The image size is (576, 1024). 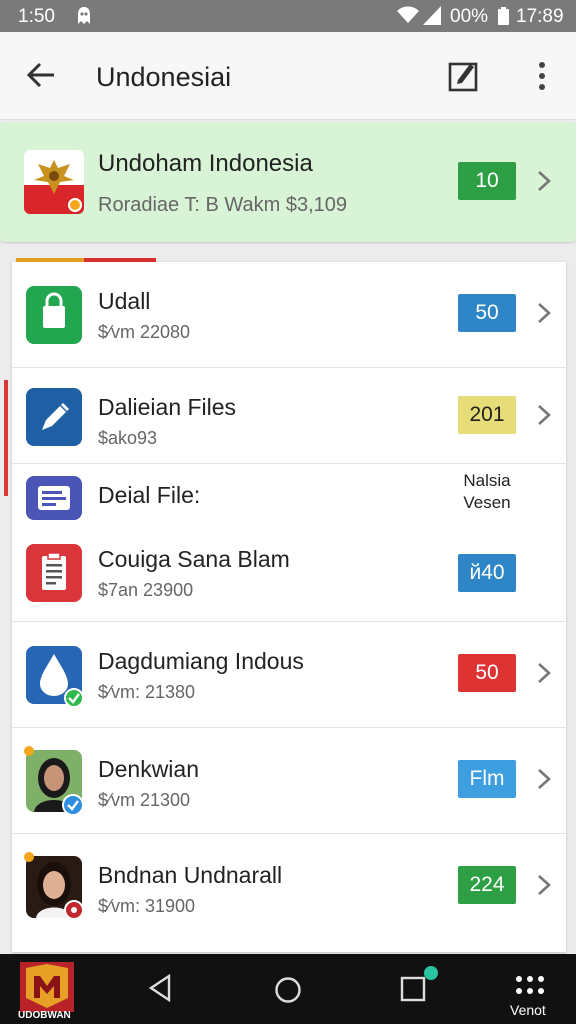 What do you see at coordinates (54, 182) in the screenshot?
I see `garuda-logo-icon` at bounding box center [54, 182].